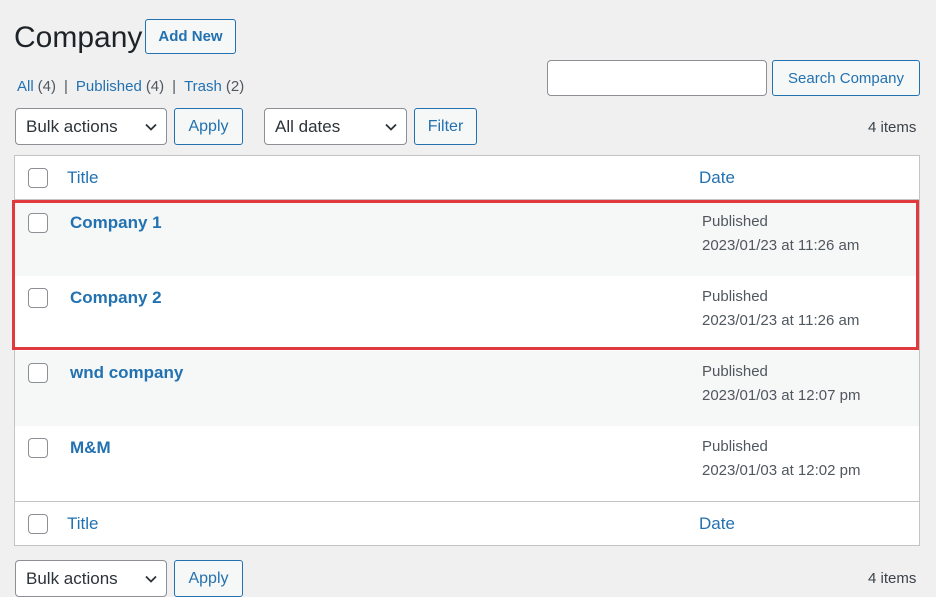 The image size is (936, 597). What do you see at coordinates (90, 448) in the screenshot?
I see `row-title-link: M&M` at bounding box center [90, 448].